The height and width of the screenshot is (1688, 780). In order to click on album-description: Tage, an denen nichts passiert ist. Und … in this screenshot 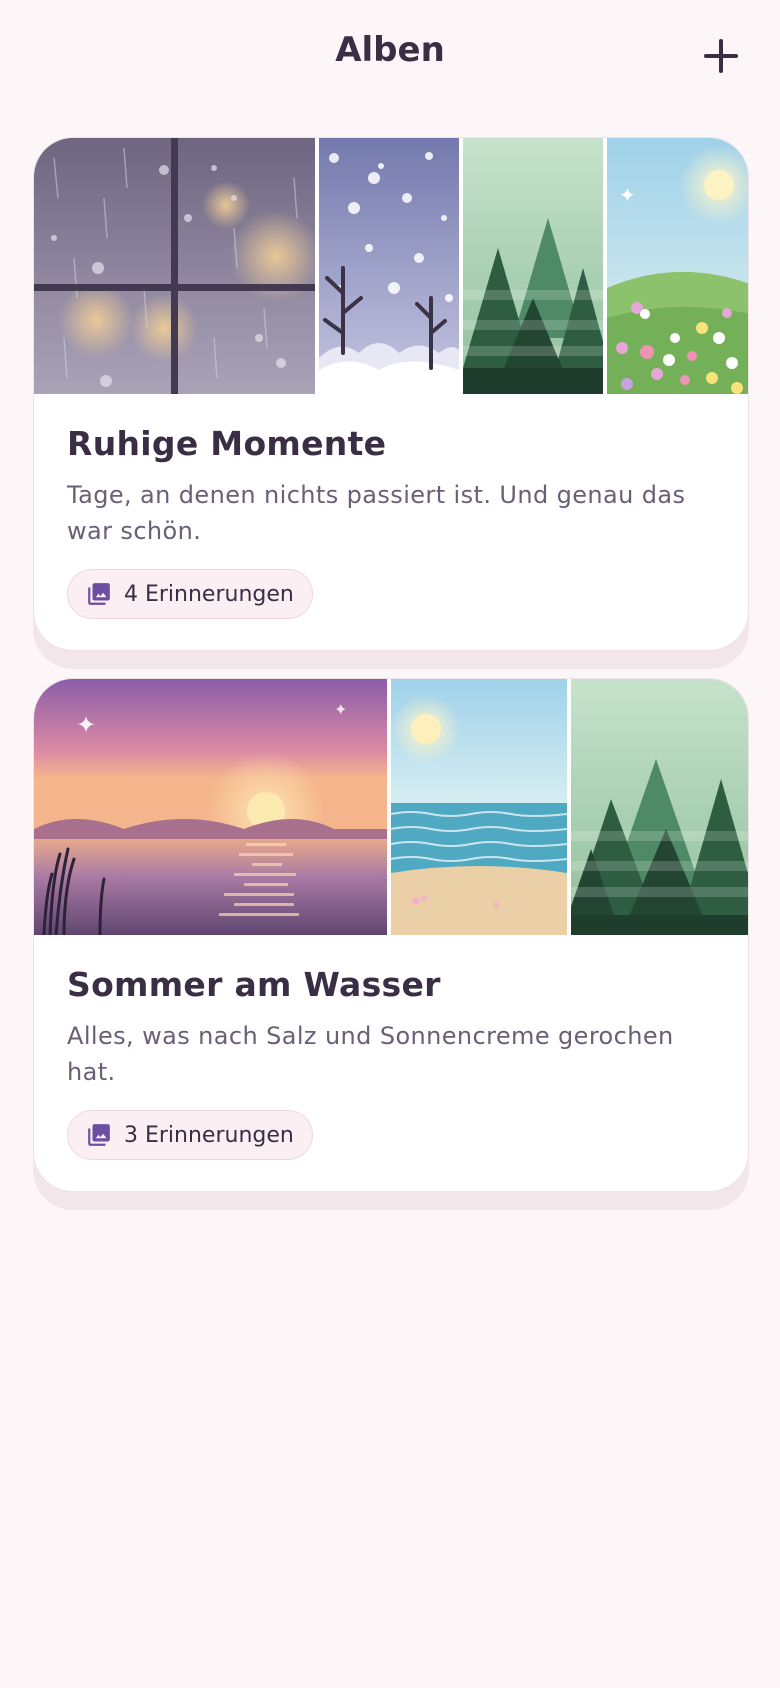, I will do `click(376, 513)`.